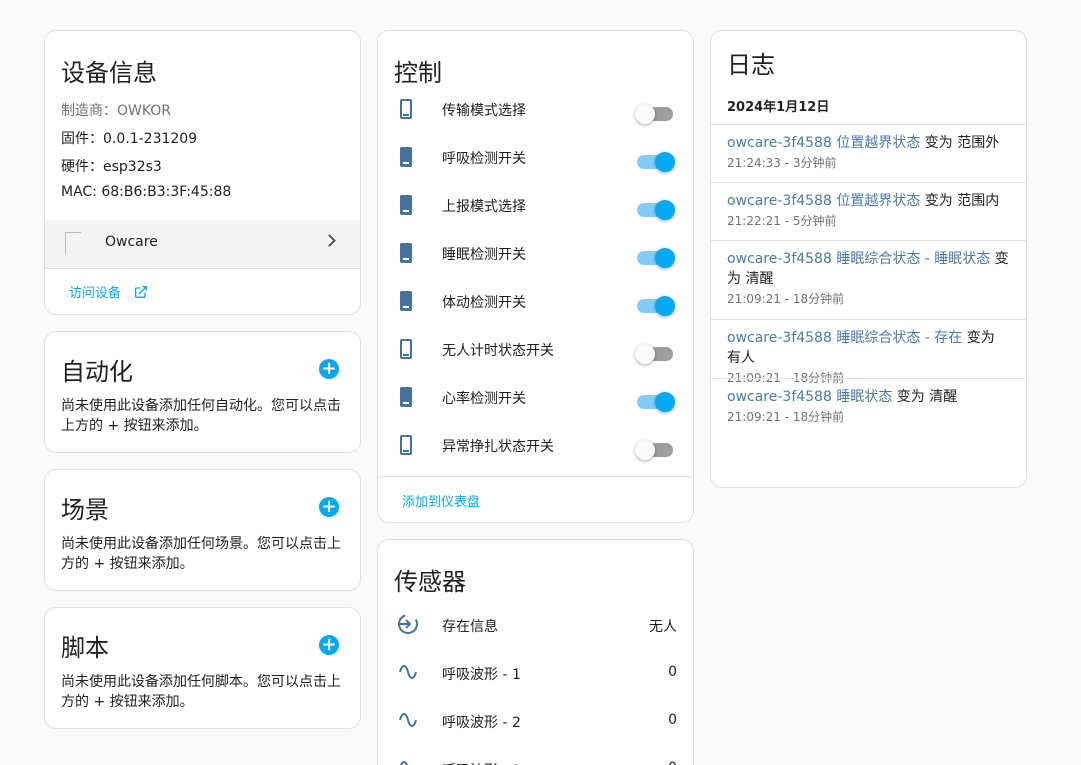 This screenshot has height=765, width=1081. I want to click on control-label: 无人计时状态开关, so click(498, 351).